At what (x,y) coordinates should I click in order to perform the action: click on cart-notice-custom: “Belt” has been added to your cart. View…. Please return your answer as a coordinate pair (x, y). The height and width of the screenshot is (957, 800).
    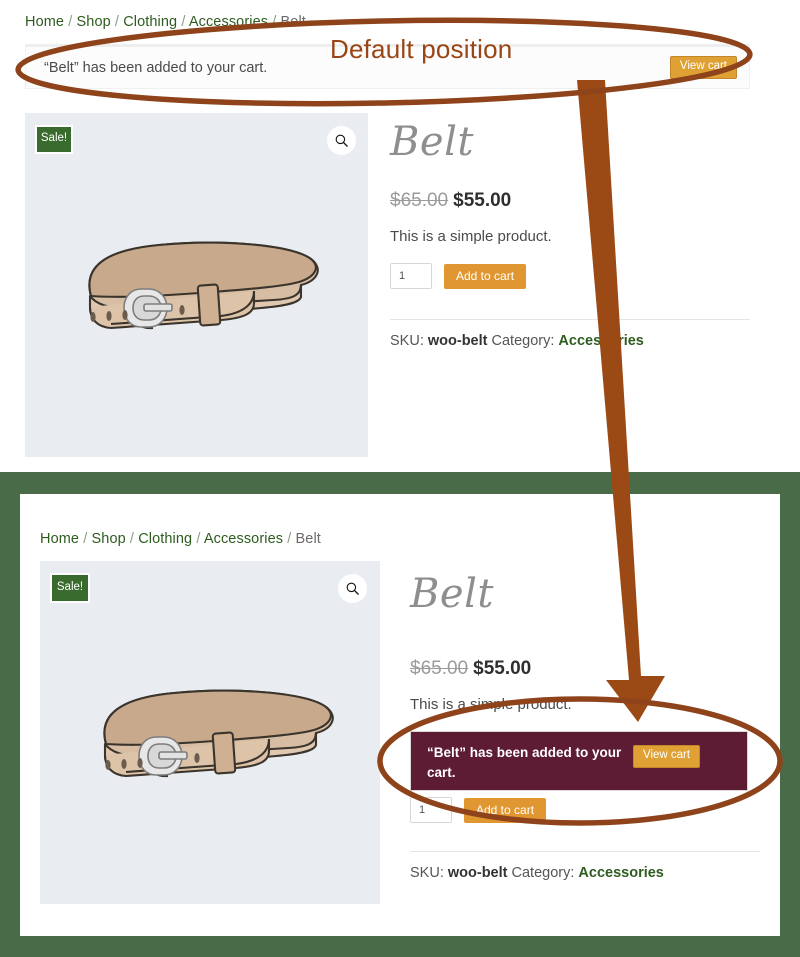
    Looking at the image, I should click on (579, 761).